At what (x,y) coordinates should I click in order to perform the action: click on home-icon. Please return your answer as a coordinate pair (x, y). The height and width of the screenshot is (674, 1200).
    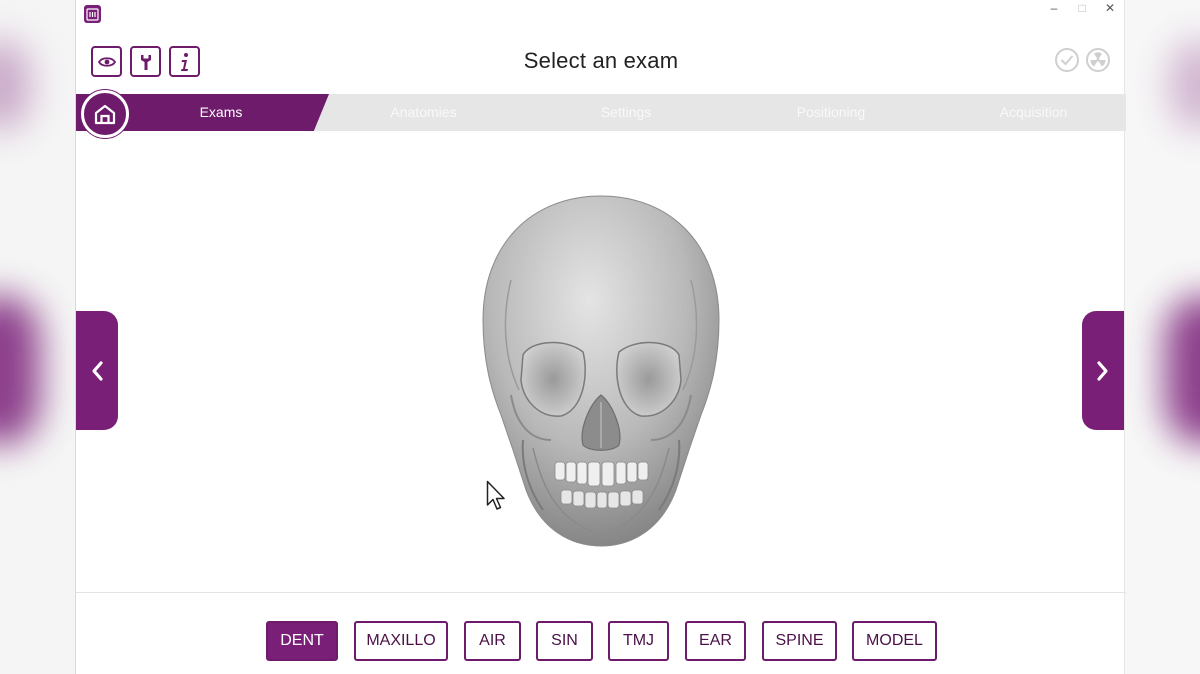
    Looking at the image, I should click on (105, 114).